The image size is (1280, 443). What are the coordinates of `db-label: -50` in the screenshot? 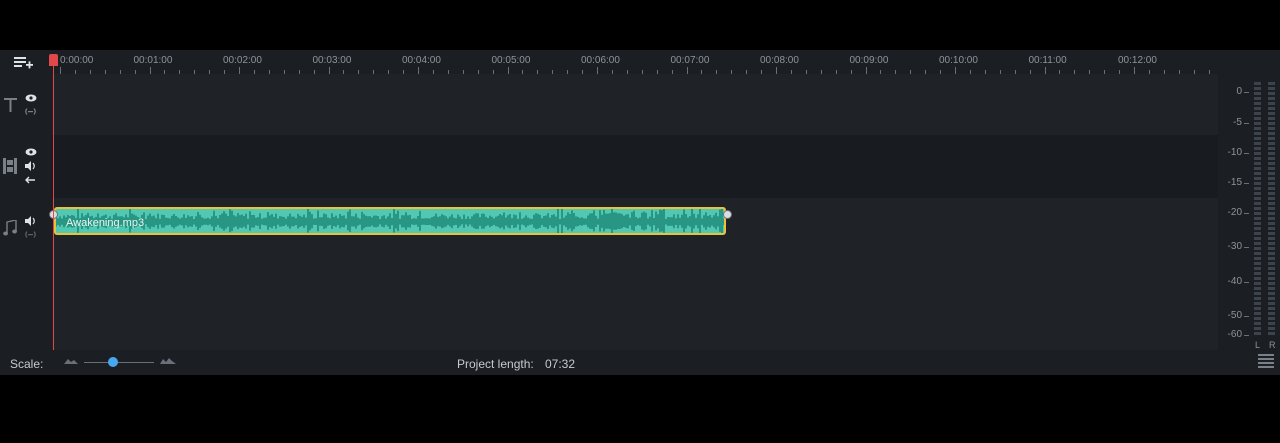 It's located at (1234, 315).